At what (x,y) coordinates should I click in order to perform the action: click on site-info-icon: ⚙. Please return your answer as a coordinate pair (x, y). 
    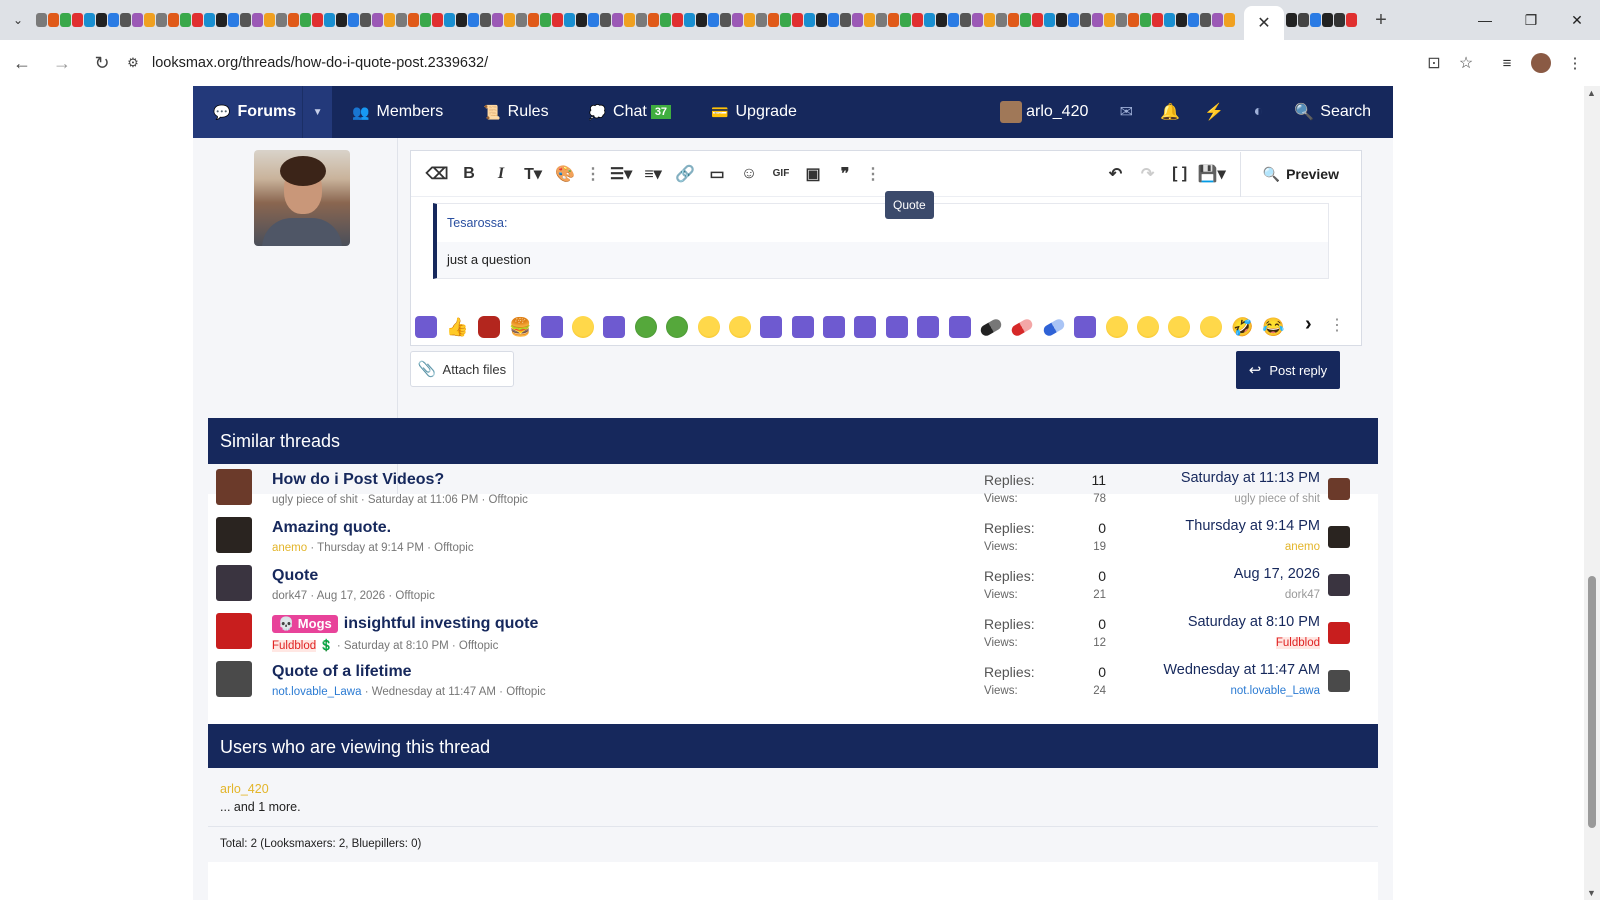
    Looking at the image, I should click on (133, 63).